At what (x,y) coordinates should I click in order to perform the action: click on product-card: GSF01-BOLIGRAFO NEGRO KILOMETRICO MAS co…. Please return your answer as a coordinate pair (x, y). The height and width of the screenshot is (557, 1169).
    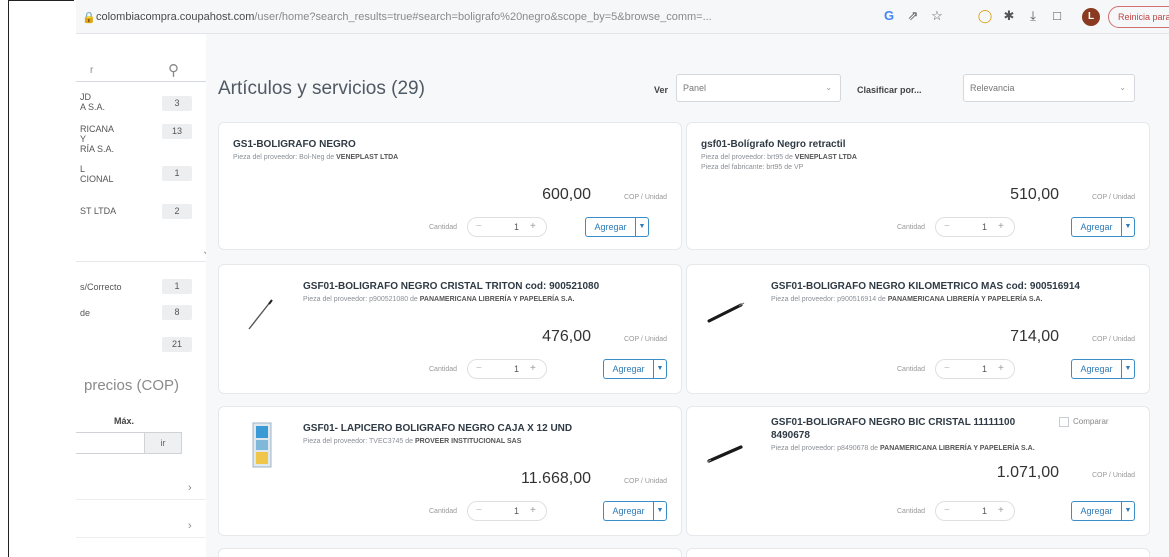
    Looking at the image, I should click on (918, 329).